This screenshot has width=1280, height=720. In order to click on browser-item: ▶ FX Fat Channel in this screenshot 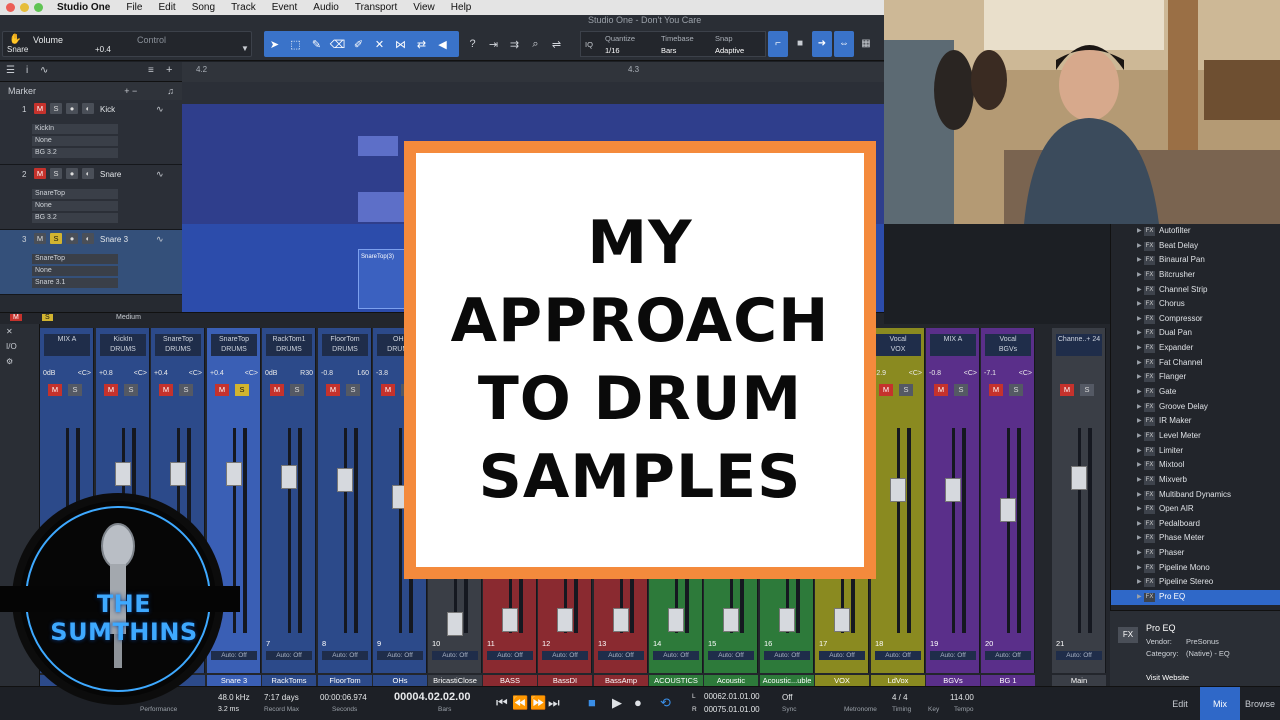, I will do `click(1195, 363)`.